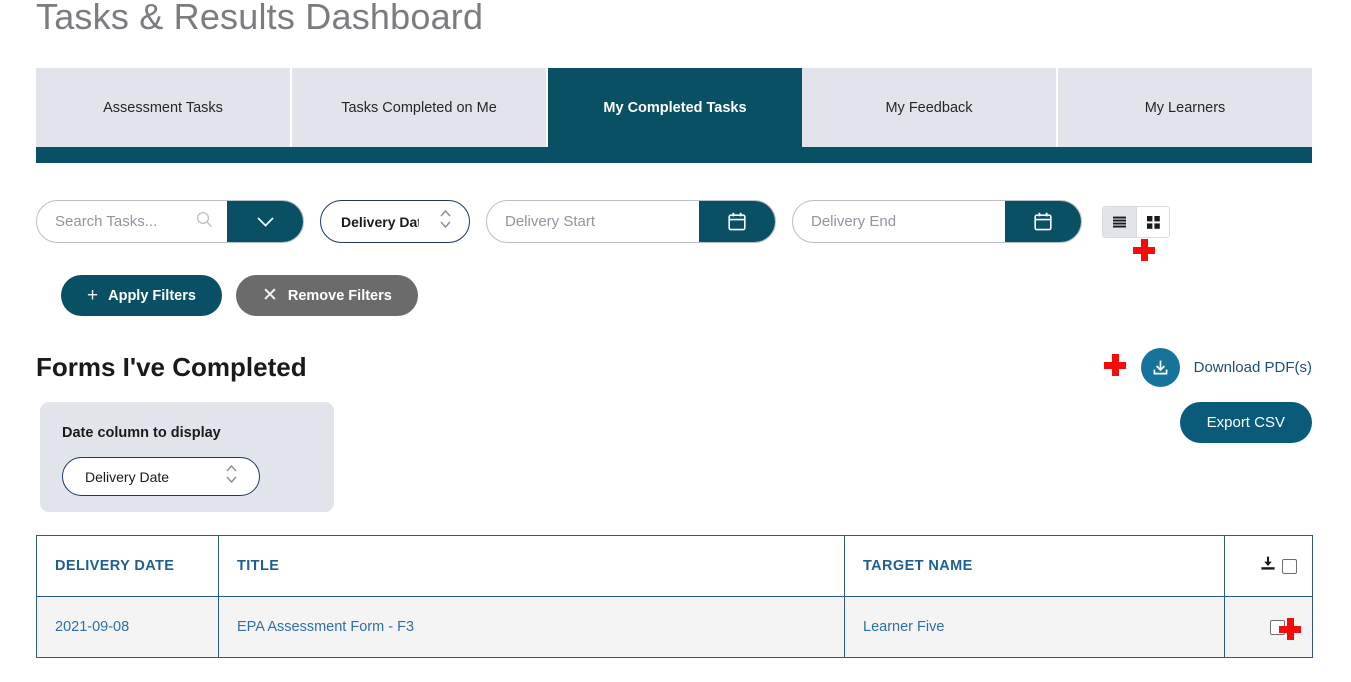  I want to click on download-icon, so click(1160, 367).